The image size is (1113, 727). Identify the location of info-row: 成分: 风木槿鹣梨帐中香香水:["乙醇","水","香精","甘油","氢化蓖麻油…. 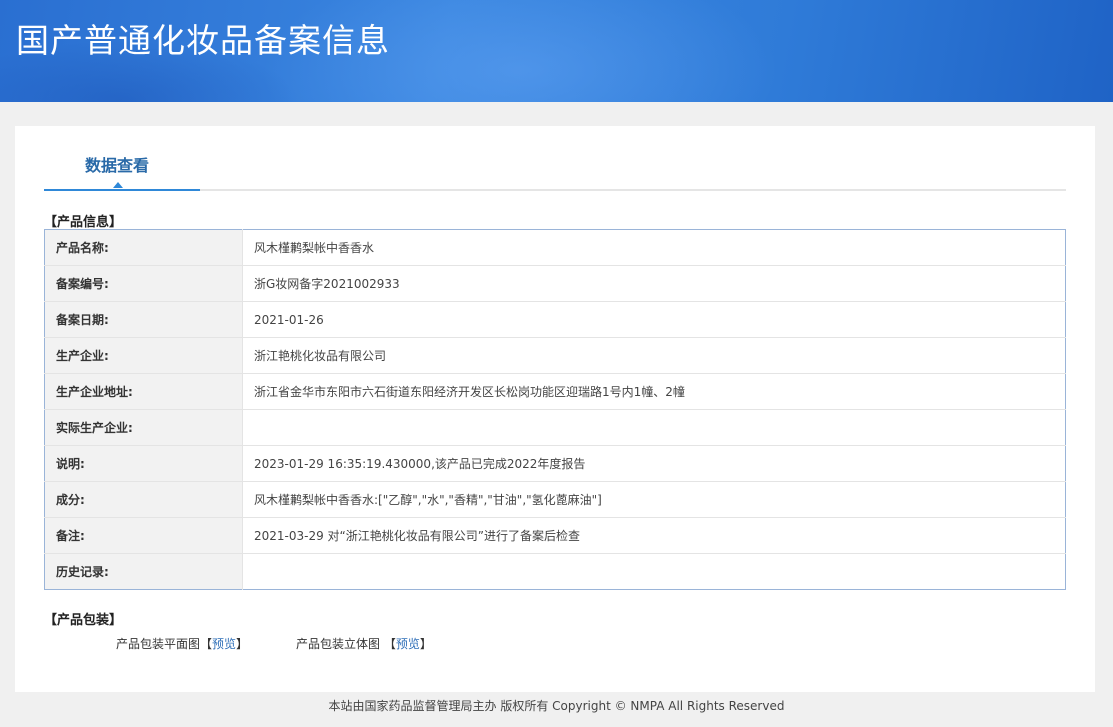
(555, 499).